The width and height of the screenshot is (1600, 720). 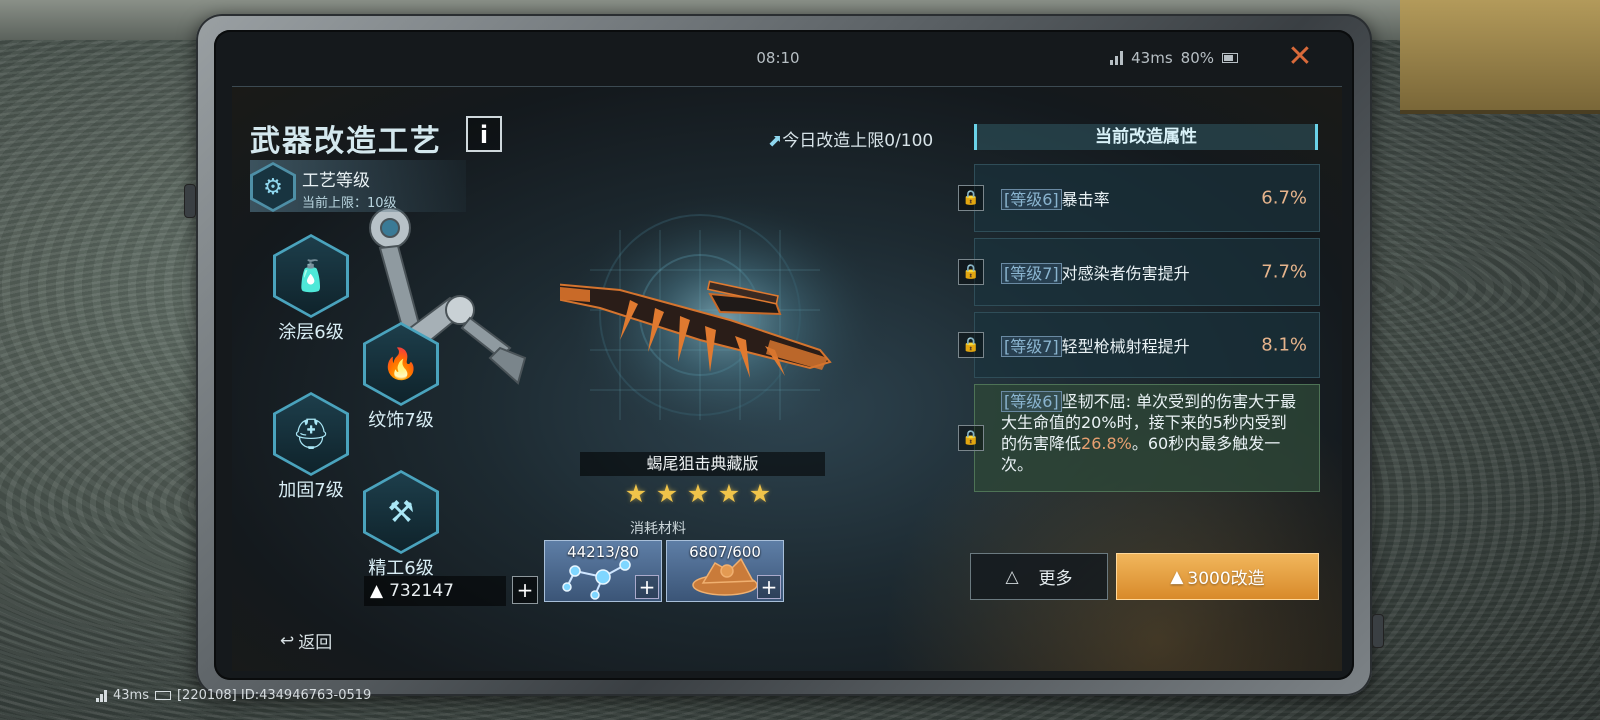 I want to click on material-1-add-button: +, so click(x=647, y=587).